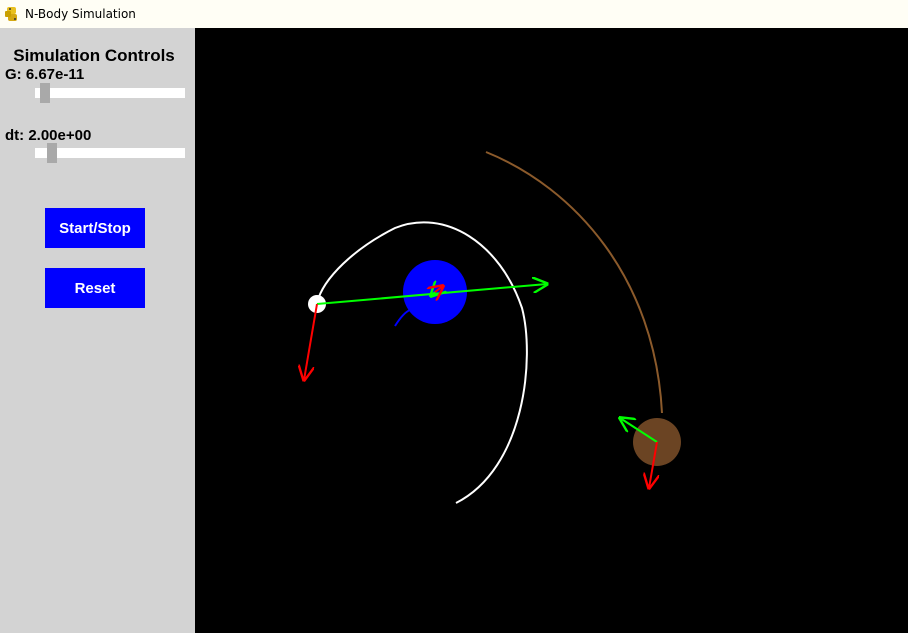 This screenshot has height=633, width=908. I want to click on sidebar-title: Simulation Controls, so click(94, 55).